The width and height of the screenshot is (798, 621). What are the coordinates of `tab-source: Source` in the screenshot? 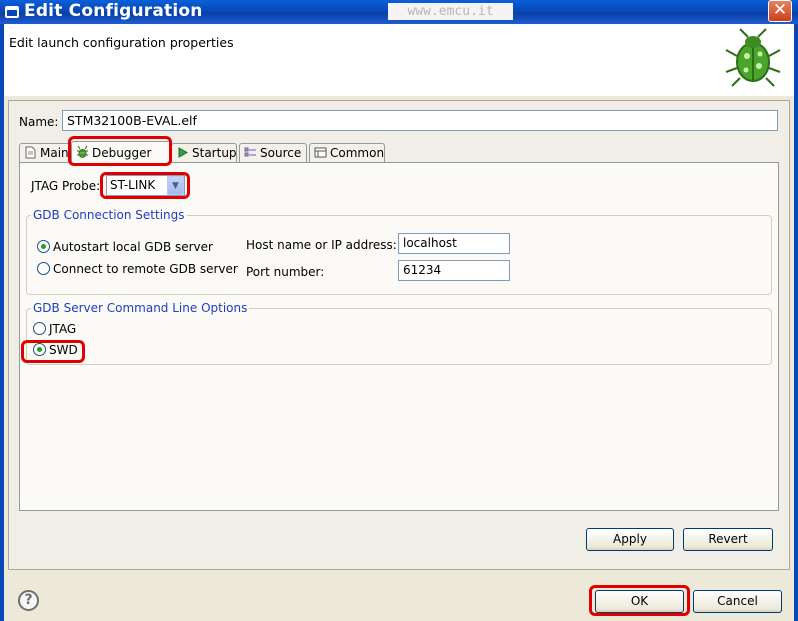 It's located at (273, 152).